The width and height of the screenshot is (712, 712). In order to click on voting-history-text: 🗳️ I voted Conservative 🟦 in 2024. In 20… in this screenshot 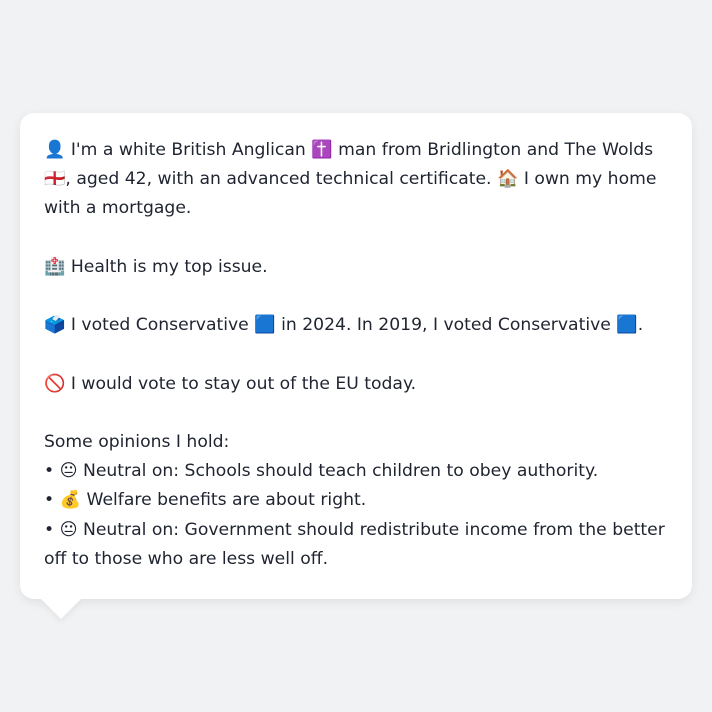, I will do `click(344, 325)`.